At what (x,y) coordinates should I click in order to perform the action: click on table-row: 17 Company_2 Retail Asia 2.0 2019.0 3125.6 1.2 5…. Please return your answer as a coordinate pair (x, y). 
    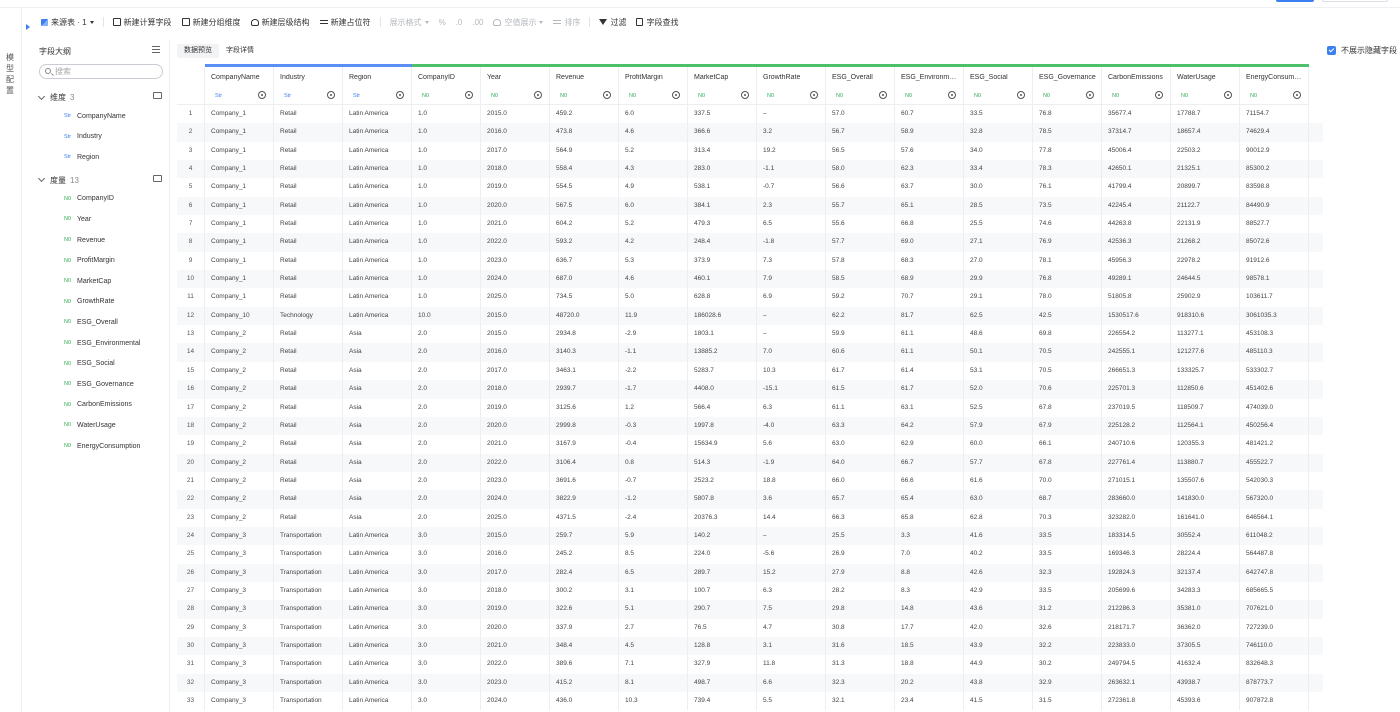
    Looking at the image, I should click on (750, 407).